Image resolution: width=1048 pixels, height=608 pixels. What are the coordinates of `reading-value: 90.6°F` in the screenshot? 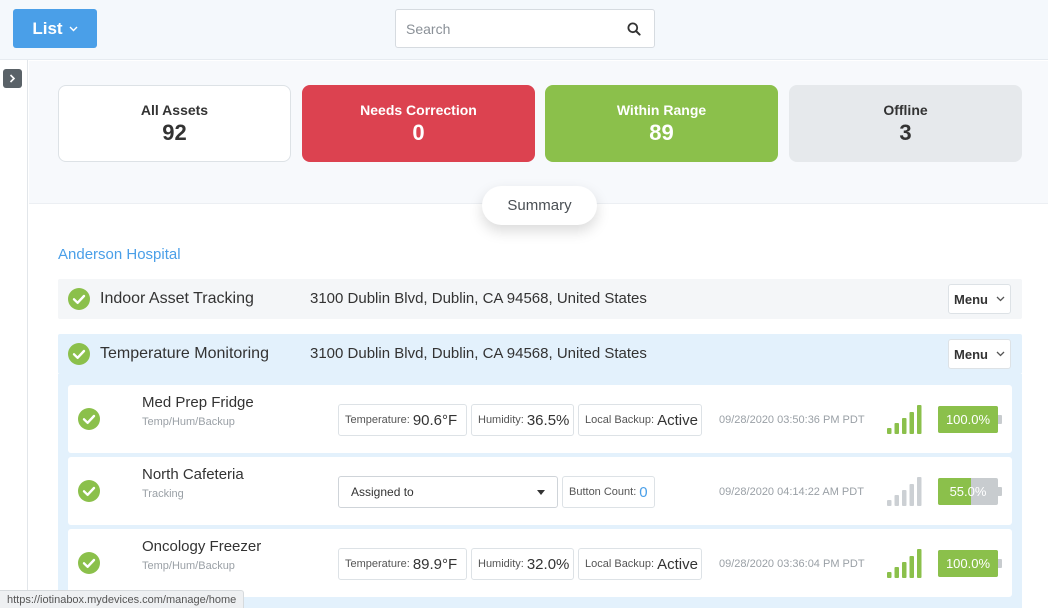 It's located at (435, 420).